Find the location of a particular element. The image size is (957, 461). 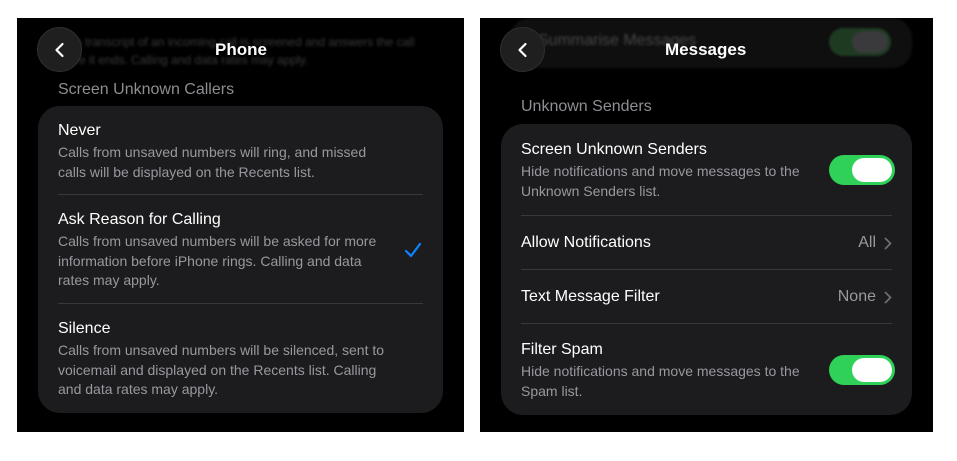

option-title: Never is located at coordinates (79, 130).